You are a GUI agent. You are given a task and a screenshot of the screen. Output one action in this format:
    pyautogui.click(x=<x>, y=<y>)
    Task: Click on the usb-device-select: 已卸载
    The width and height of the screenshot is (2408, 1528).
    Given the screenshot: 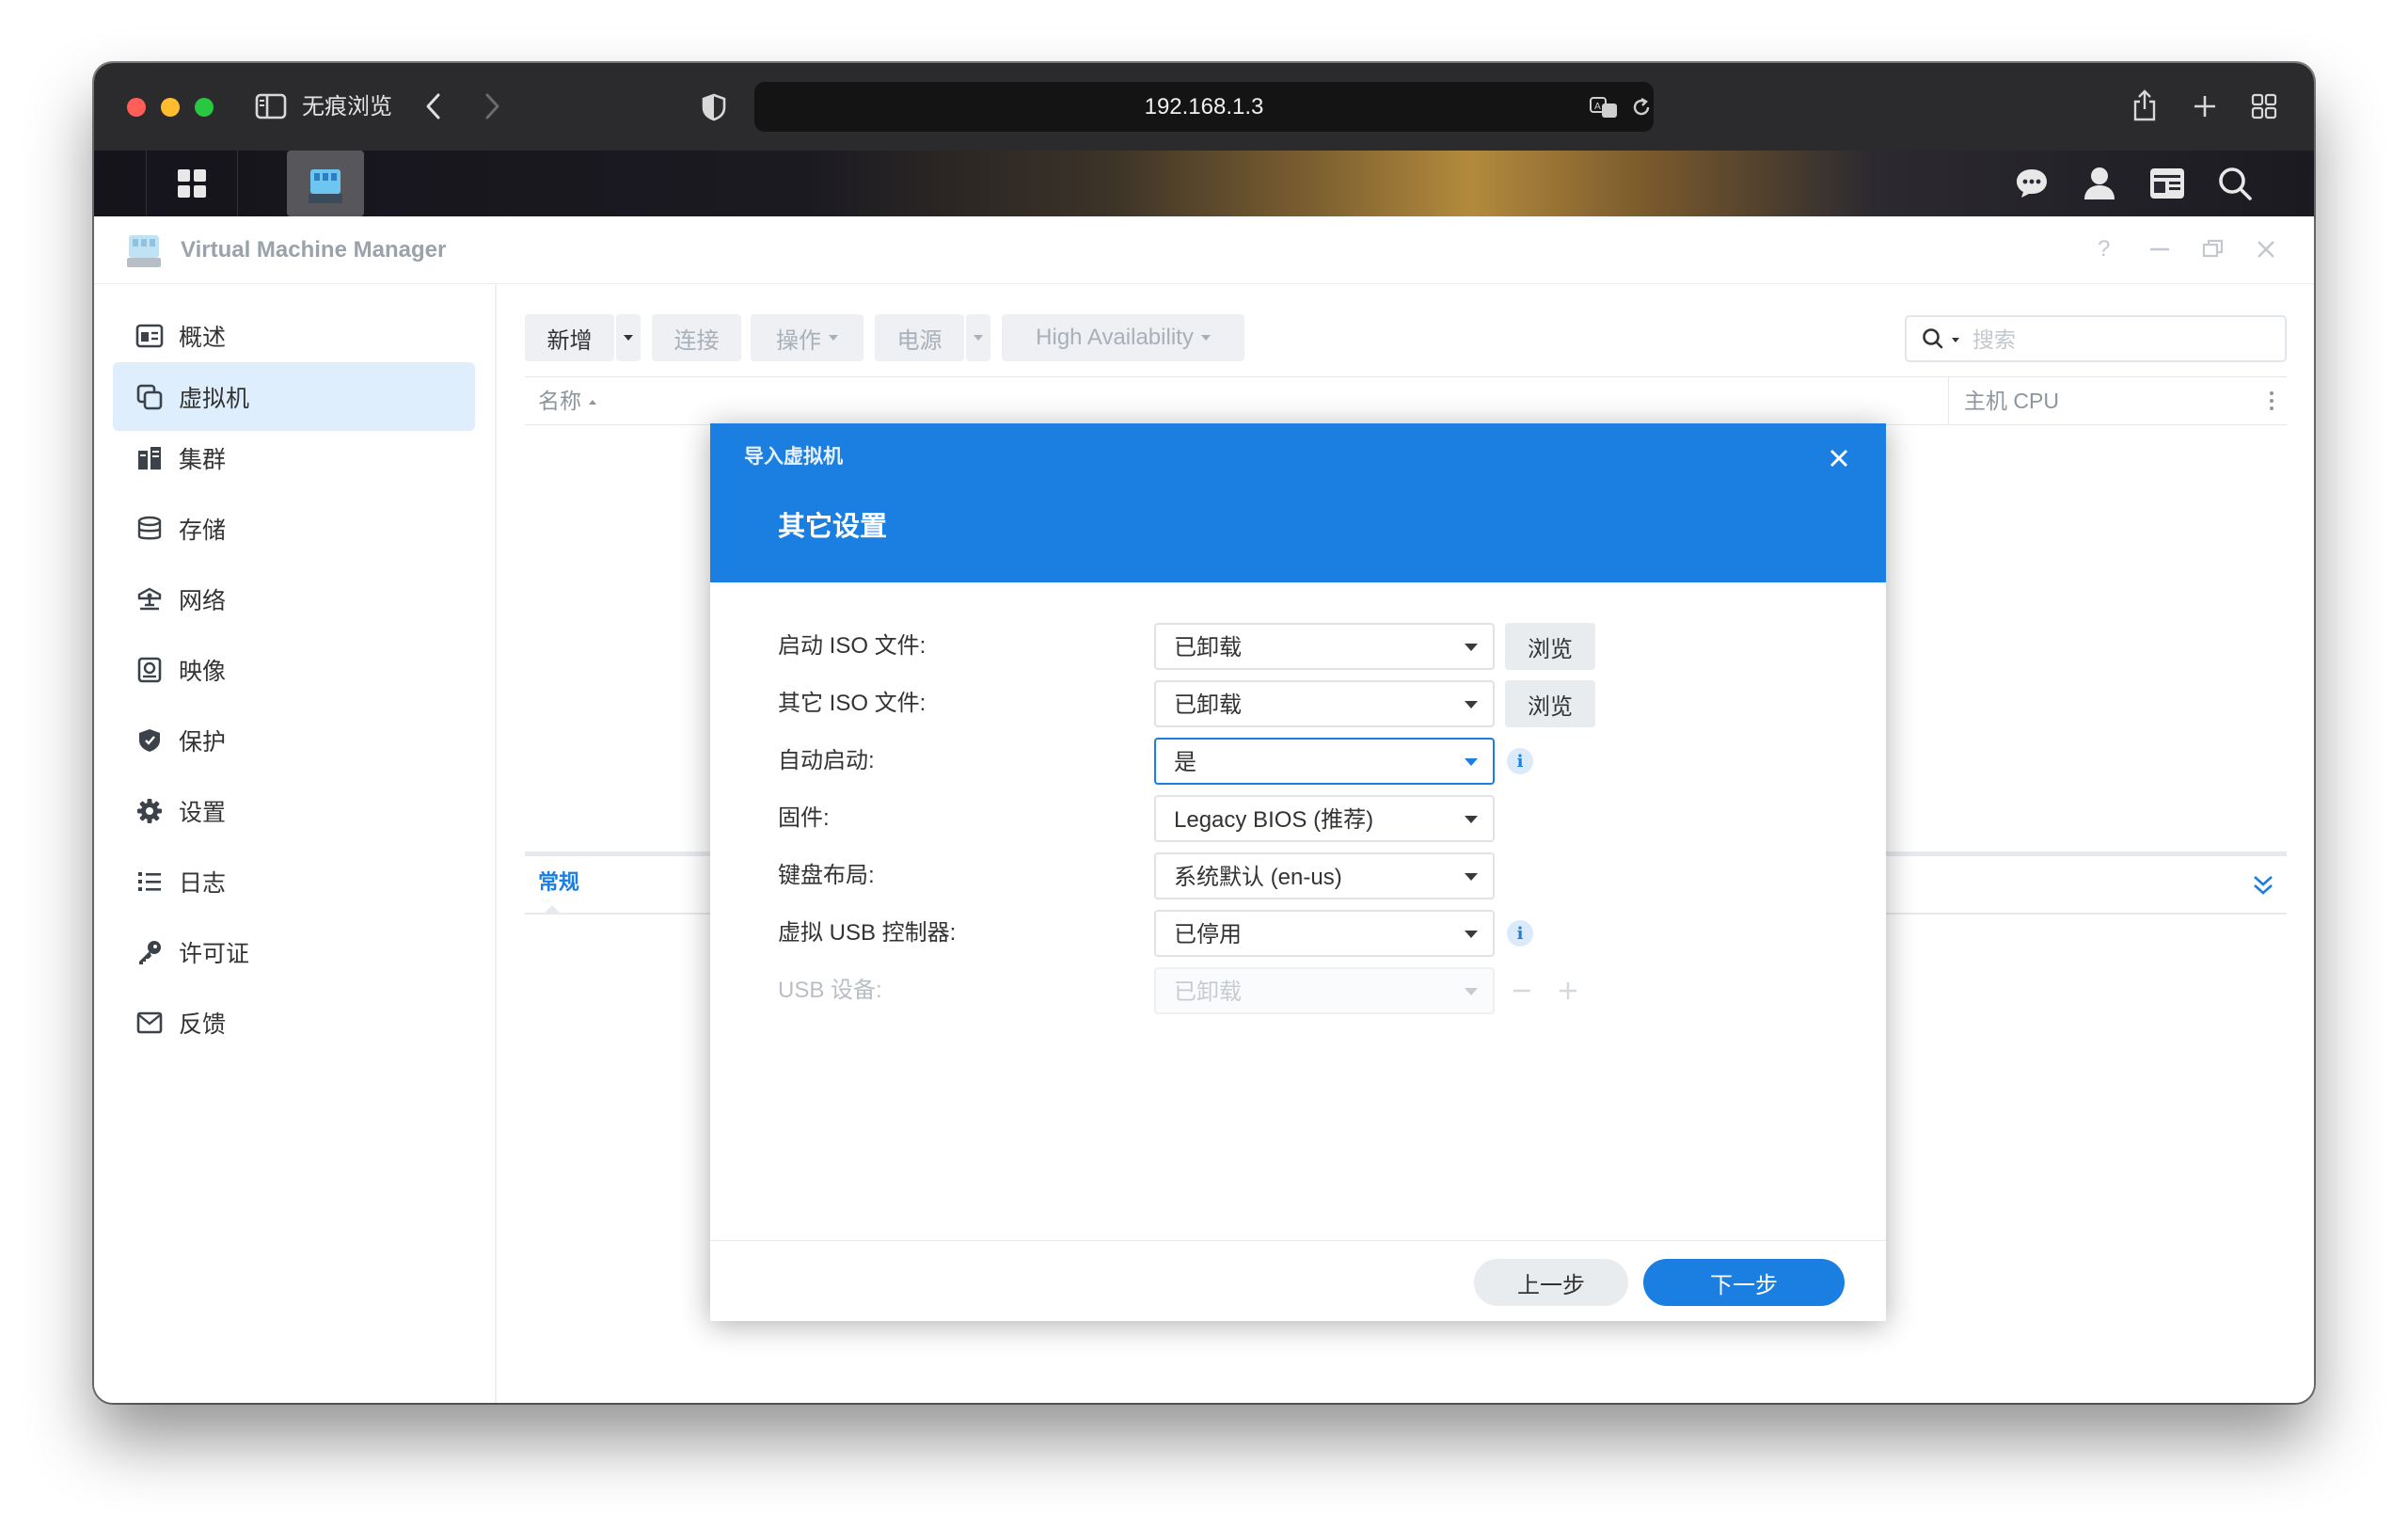 What is the action you would take?
    pyautogui.click(x=1325, y=990)
    